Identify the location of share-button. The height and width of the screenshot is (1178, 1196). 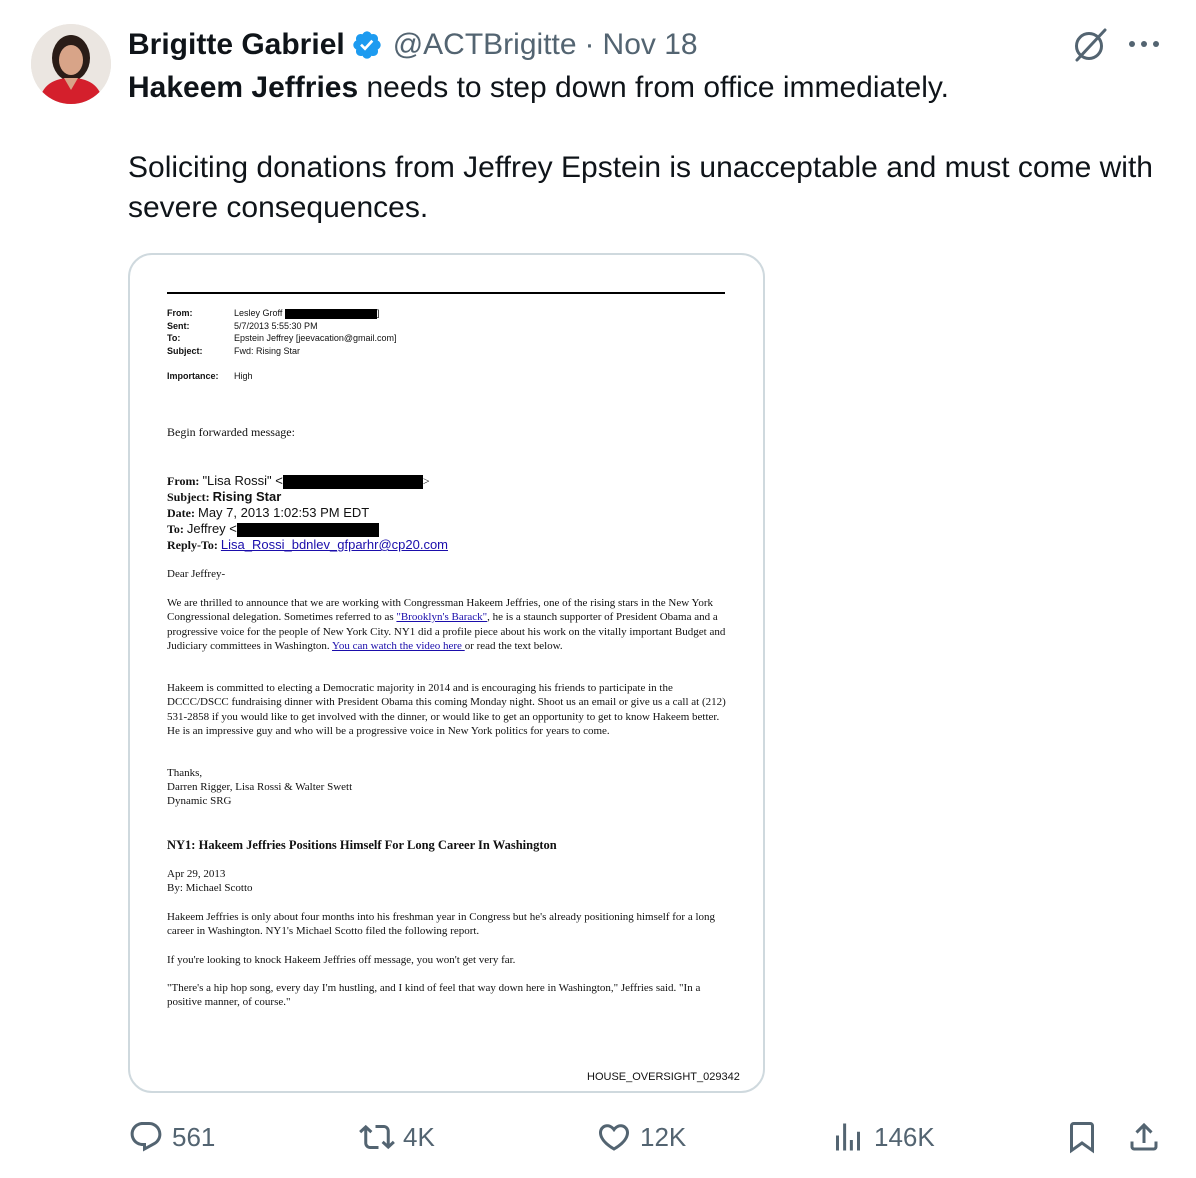
(1144, 1137).